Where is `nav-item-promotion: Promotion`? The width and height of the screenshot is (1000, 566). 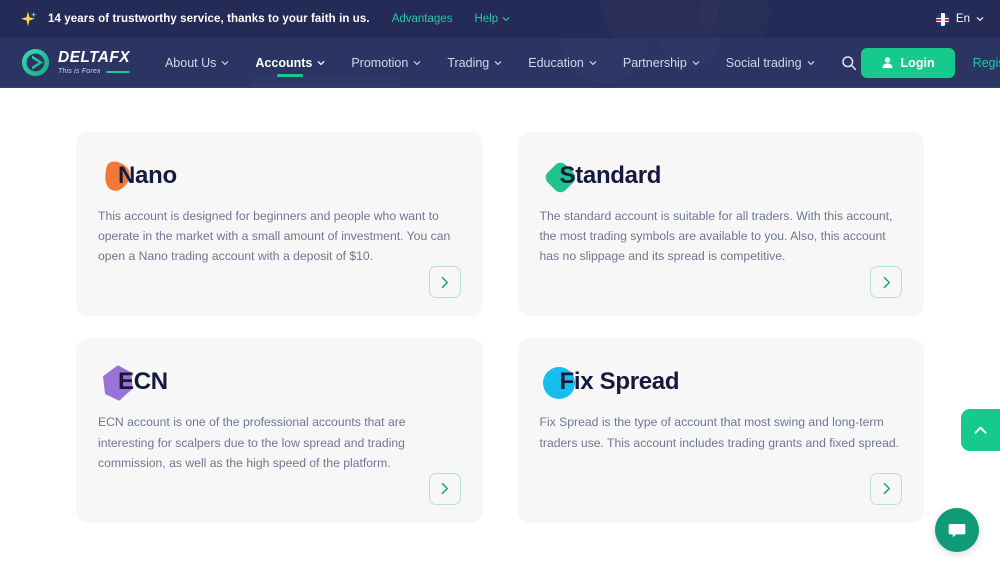 nav-item-promotion: Promotion is located at coordinates (386, 62).